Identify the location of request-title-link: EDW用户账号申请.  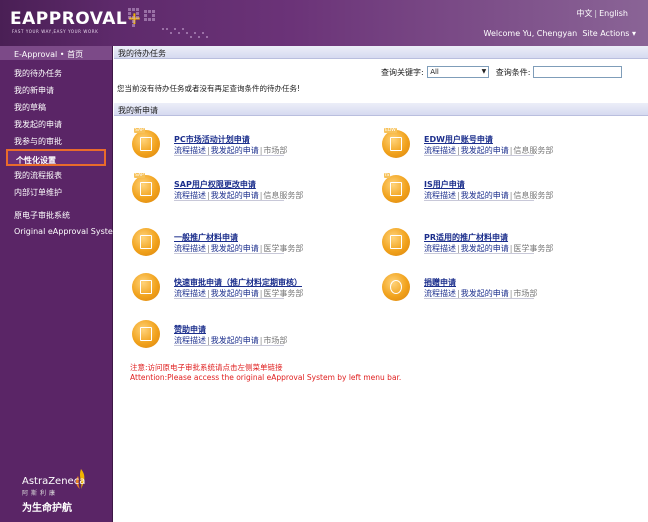
(458, 139).